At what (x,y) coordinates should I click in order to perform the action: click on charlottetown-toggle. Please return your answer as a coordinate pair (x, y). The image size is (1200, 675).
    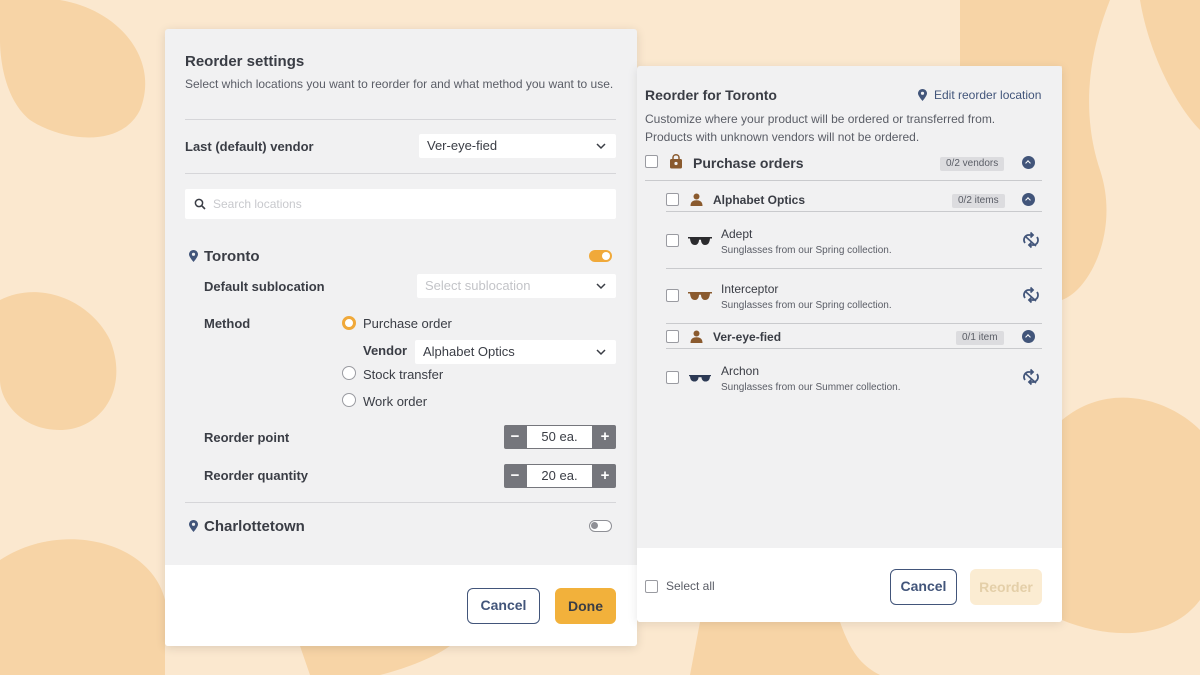
    Looking at the image, I should click on (600, 526).